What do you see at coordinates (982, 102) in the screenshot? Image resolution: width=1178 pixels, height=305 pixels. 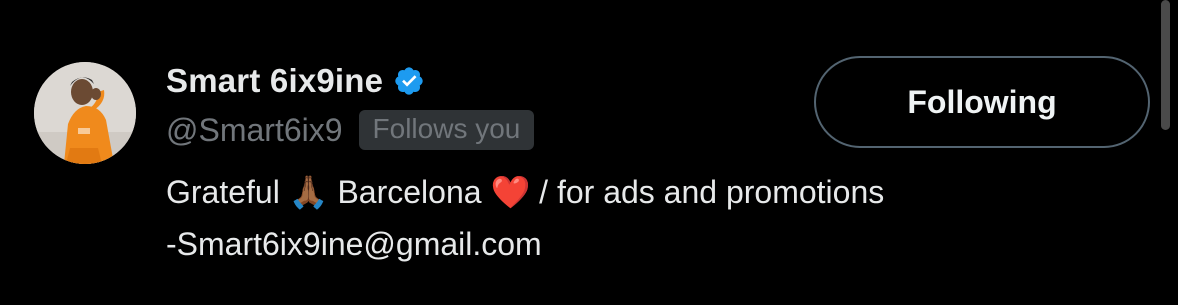 I see `following-button: Following` at bounding box center [982, 102].